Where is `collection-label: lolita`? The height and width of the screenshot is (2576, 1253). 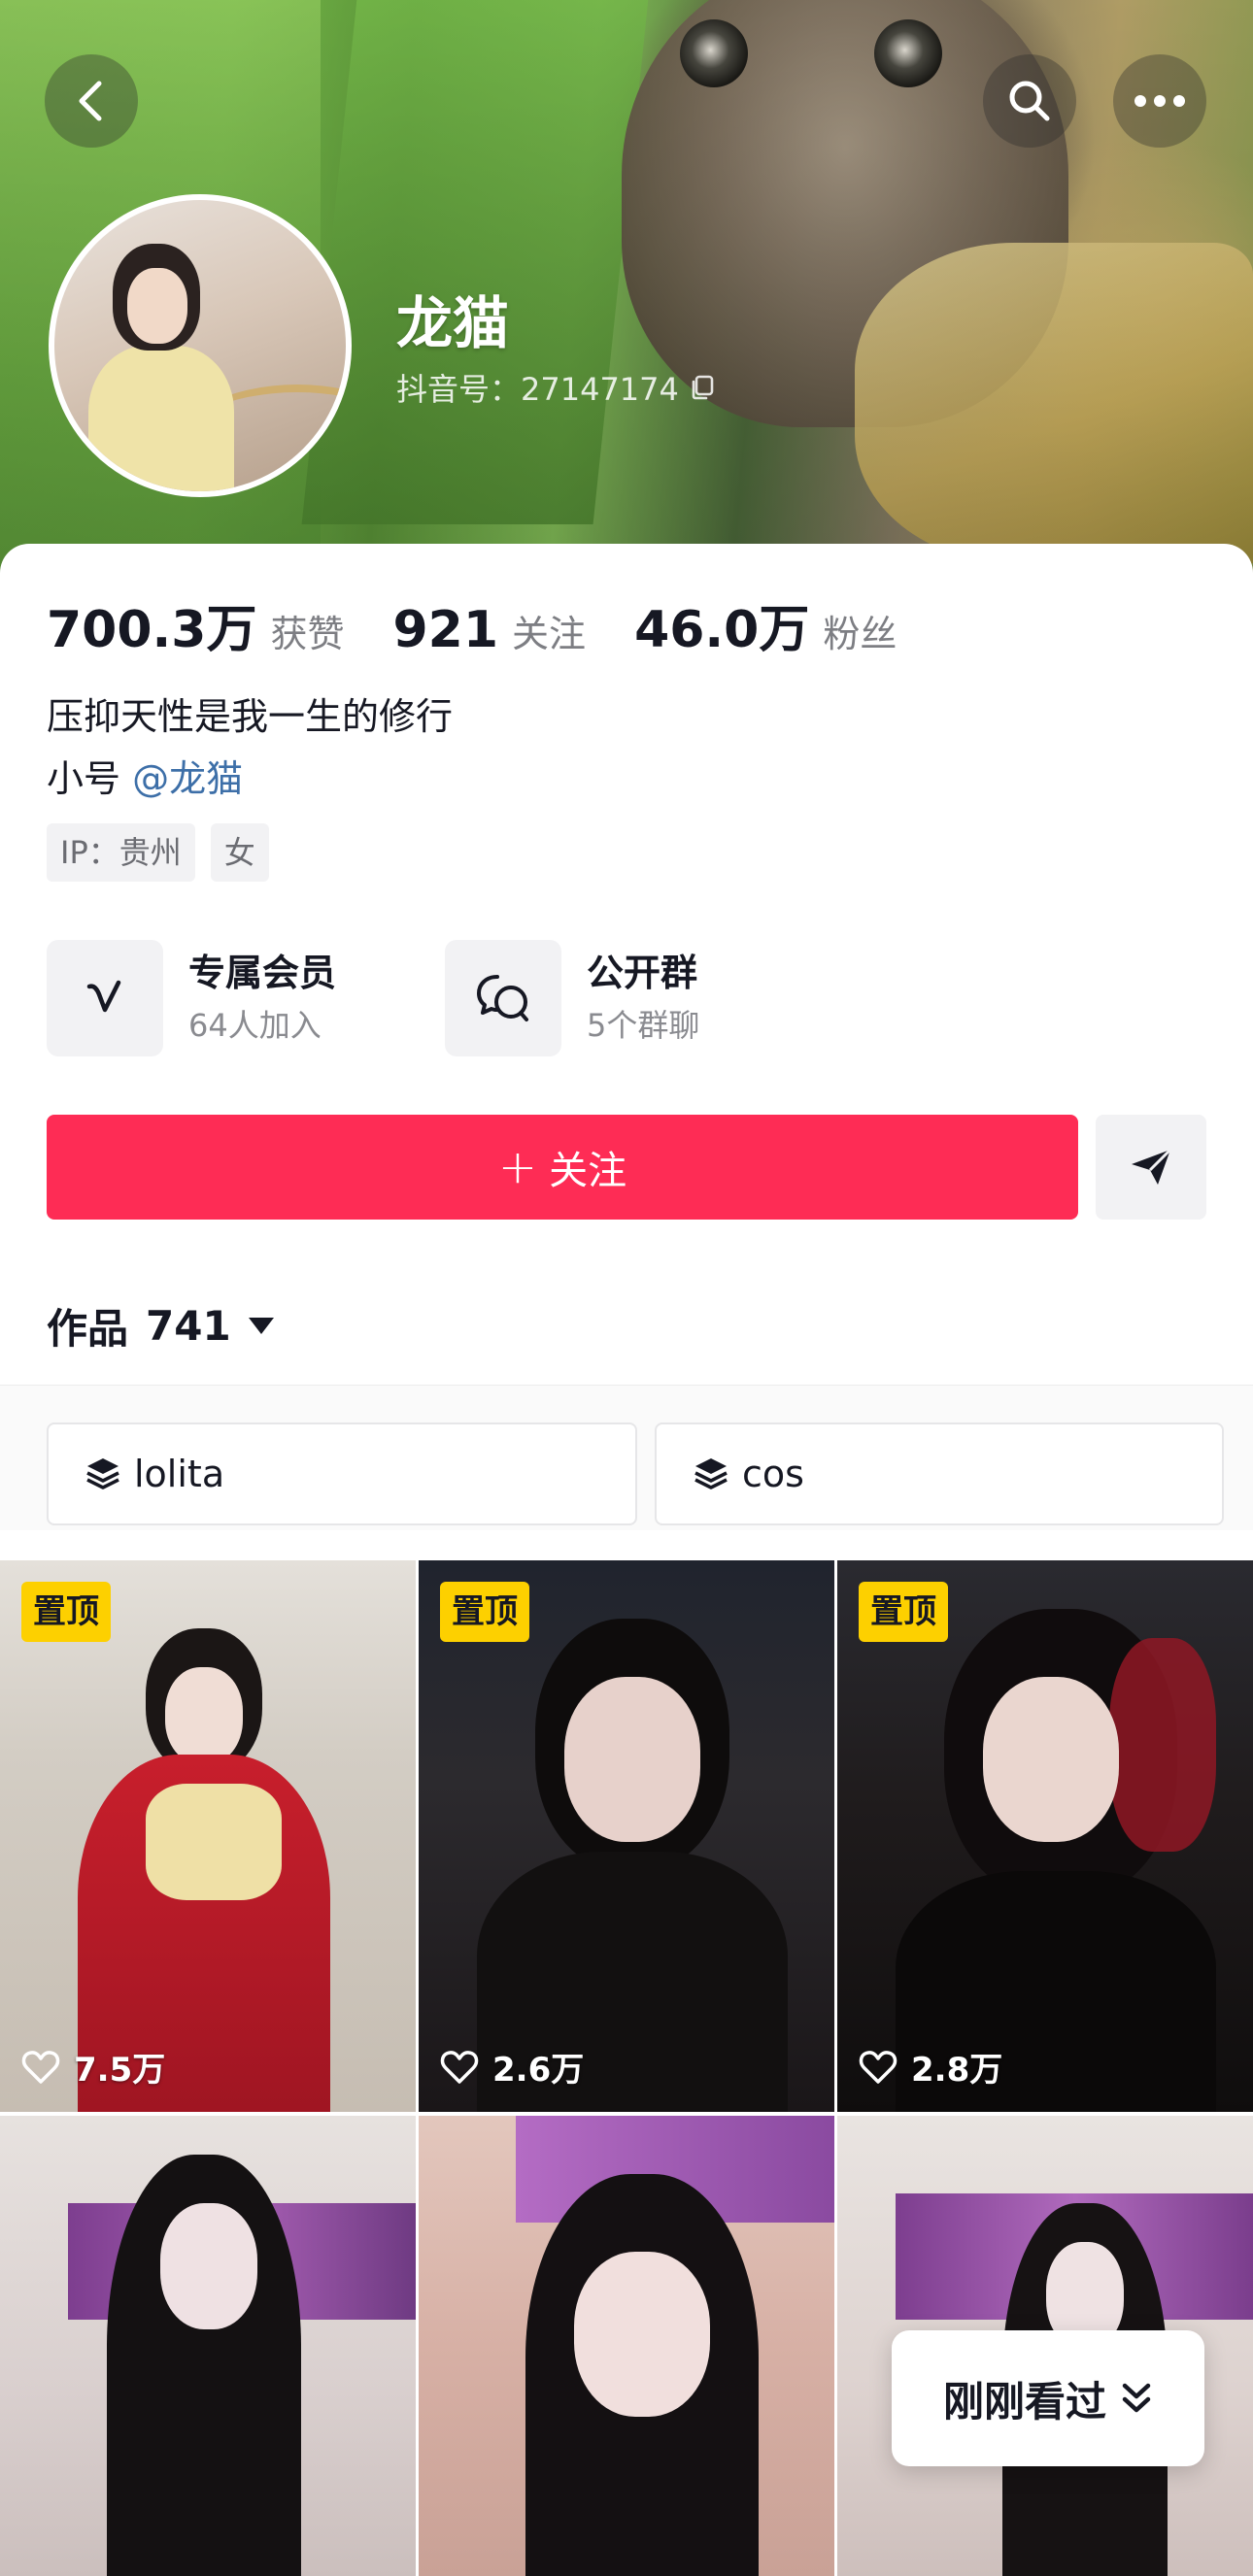 collection-label: lolita is located at coordinates (180, 1474).